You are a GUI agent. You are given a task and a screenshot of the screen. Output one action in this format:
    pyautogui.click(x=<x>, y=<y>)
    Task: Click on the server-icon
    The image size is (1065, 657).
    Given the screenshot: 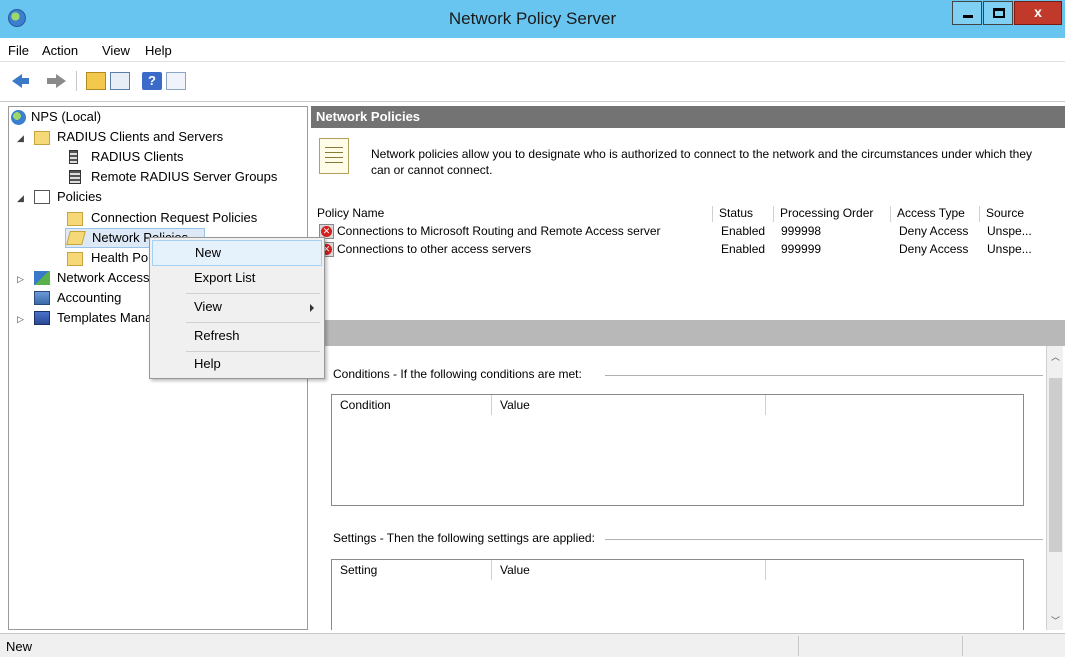 What is the action you would take?
    pyautogui.click(x=73, y=157)
    